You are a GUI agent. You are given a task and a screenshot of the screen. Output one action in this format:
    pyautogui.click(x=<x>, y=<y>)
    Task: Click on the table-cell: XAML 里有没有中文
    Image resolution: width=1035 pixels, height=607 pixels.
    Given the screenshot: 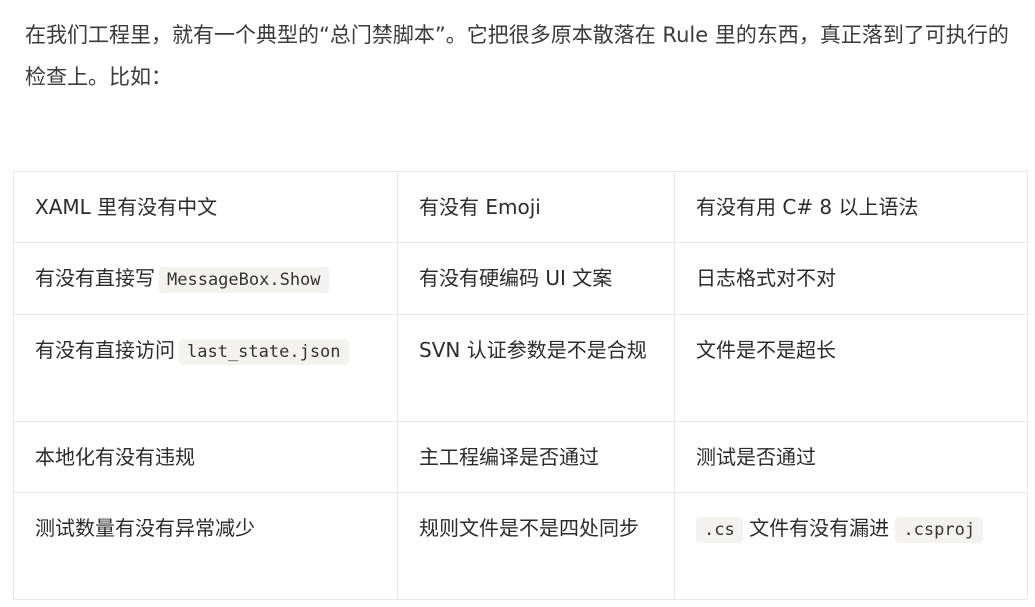 What is the action you would take?
    pyautogui.click(x=205, y=207)
    